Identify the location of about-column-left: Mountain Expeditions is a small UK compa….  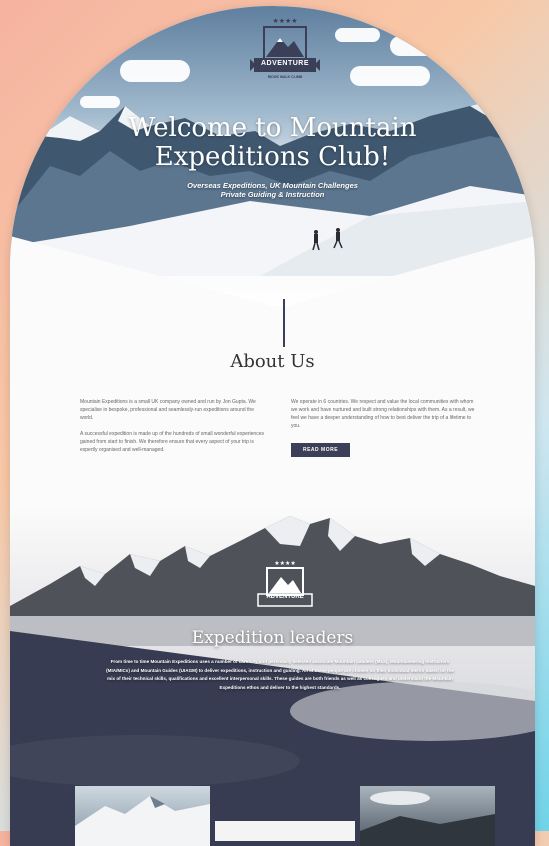
(174, 430).